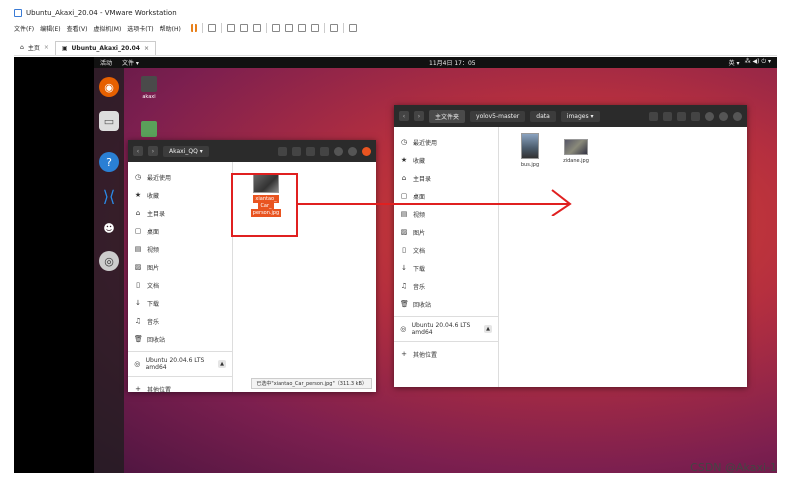  What do you see at coordinates (404, 268) in the screenshot?
I see `download-icon: ↓` at bounding box center [404, 268].